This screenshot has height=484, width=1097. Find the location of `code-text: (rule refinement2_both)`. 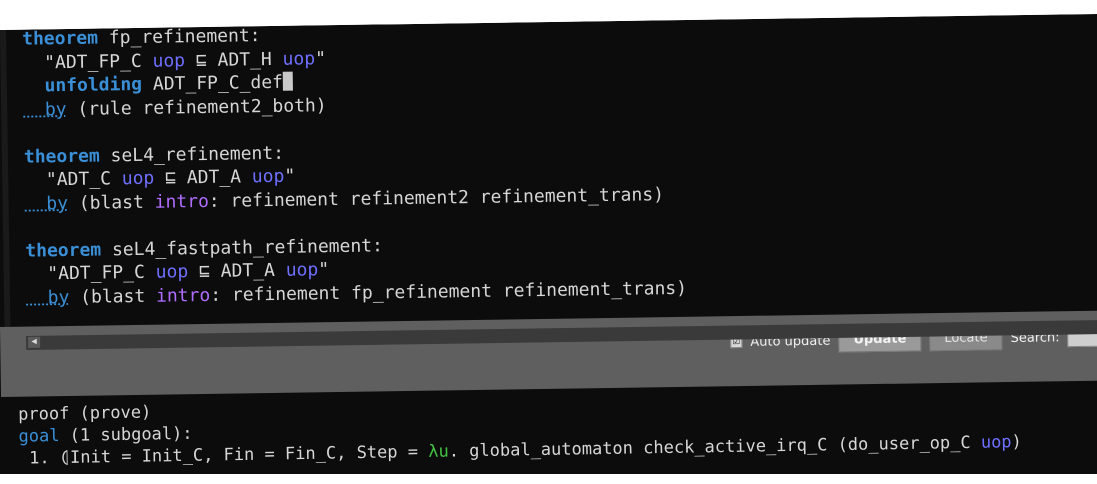

code-text: (rule refinement2_both) is located at coordinates (196, 107).